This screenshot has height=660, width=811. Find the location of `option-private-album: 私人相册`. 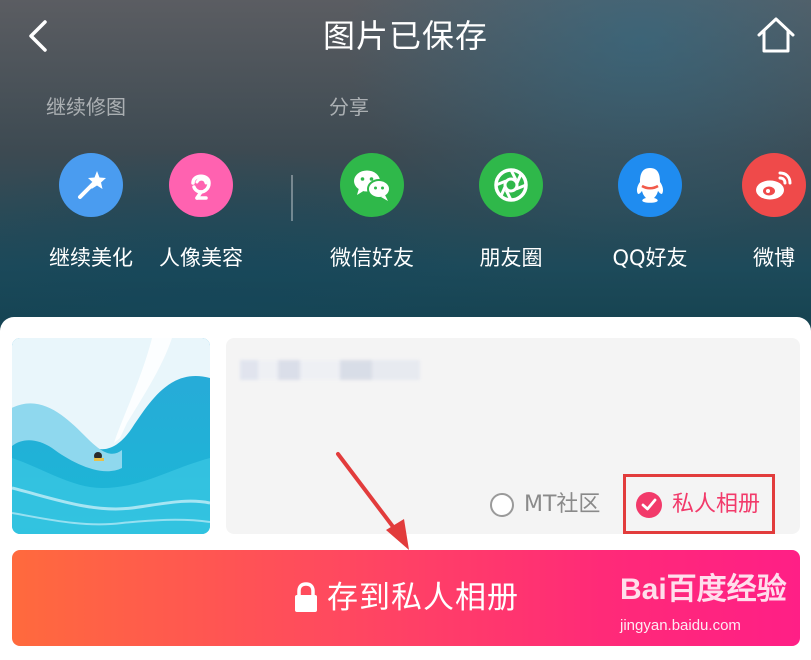

option-private-album: 私人相册 is located at coordinates (698, 505).